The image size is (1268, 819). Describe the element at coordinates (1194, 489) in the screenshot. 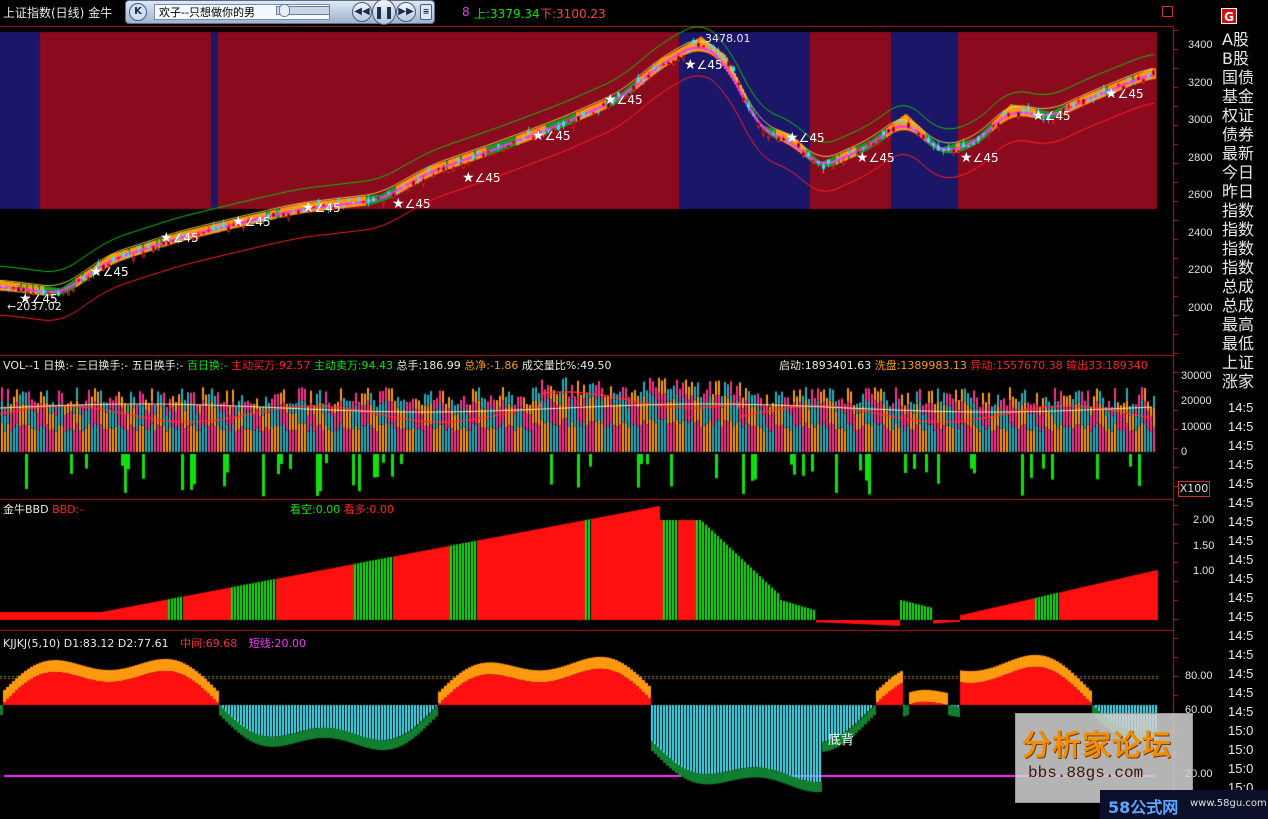

I see `unit-button: X100` at that location.